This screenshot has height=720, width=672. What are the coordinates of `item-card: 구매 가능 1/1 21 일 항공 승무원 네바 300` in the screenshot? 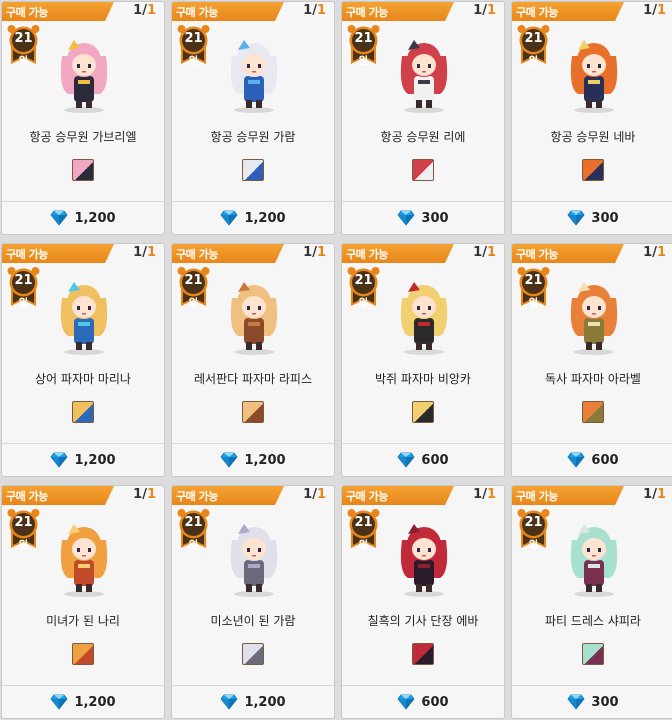 It's located at (591, 118).